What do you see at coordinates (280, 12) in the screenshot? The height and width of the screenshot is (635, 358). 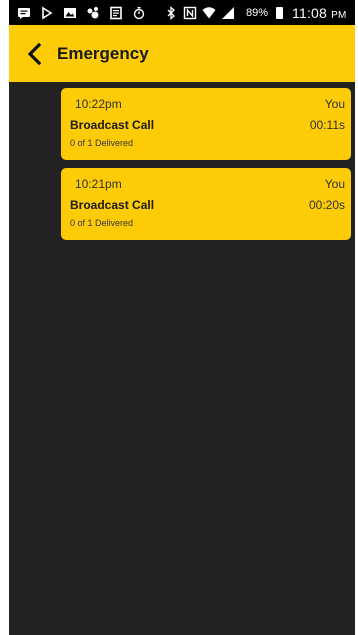 I see `battery-icon` at bounding box center [280, 12].